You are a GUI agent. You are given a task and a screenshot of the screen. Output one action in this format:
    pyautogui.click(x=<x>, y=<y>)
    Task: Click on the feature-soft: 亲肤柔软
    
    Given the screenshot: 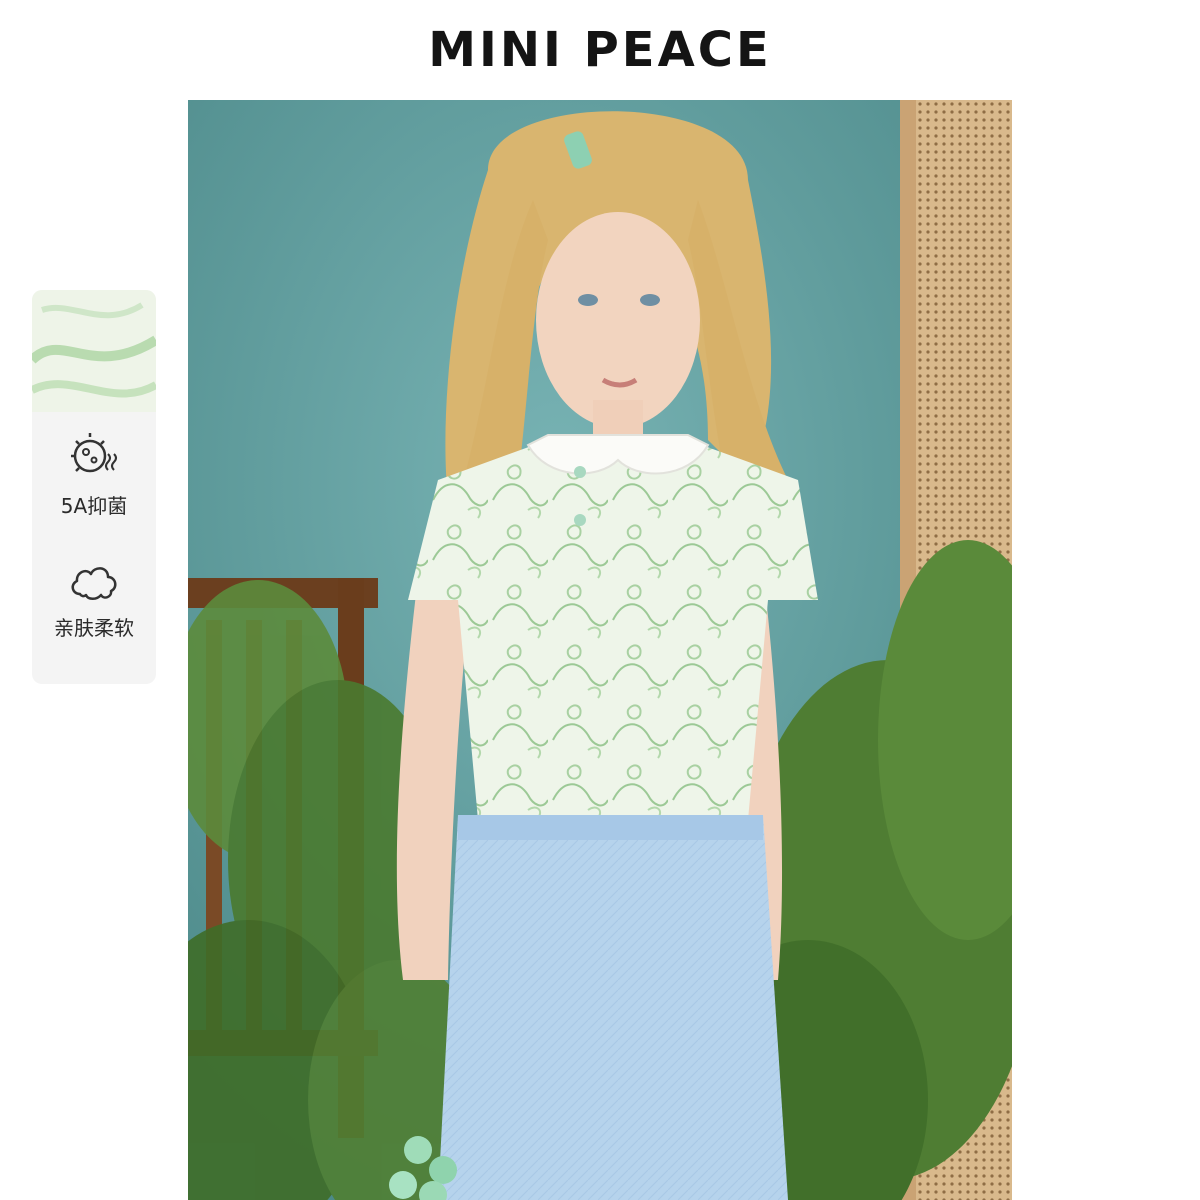 What is the action you would take?
    pyautogui.click(x=94, y=600)
    